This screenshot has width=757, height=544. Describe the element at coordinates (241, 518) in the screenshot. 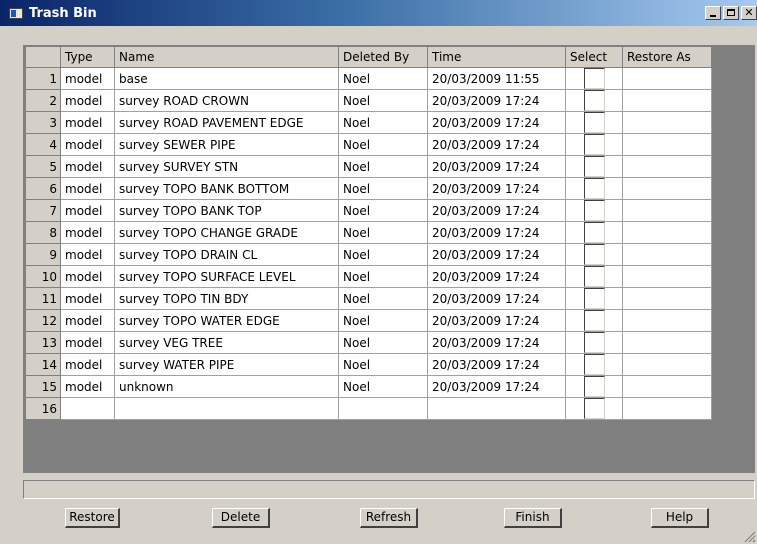

I see `delete-button: Delete` at that location.